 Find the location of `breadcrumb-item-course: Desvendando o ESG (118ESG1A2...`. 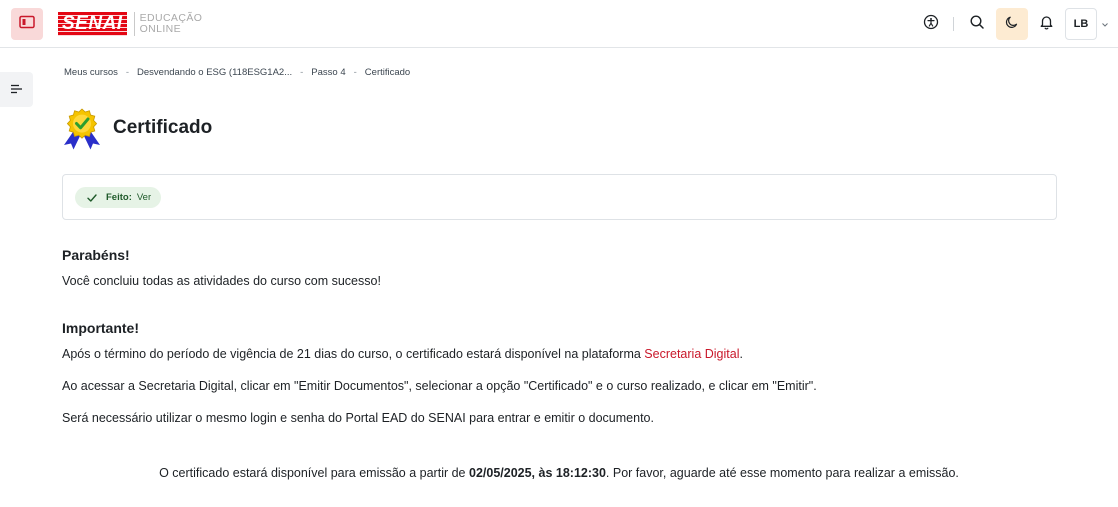

breadcrumb-item-course: Desvendando o ESG (118ESG1A2... is located at coordinates (214, 72).